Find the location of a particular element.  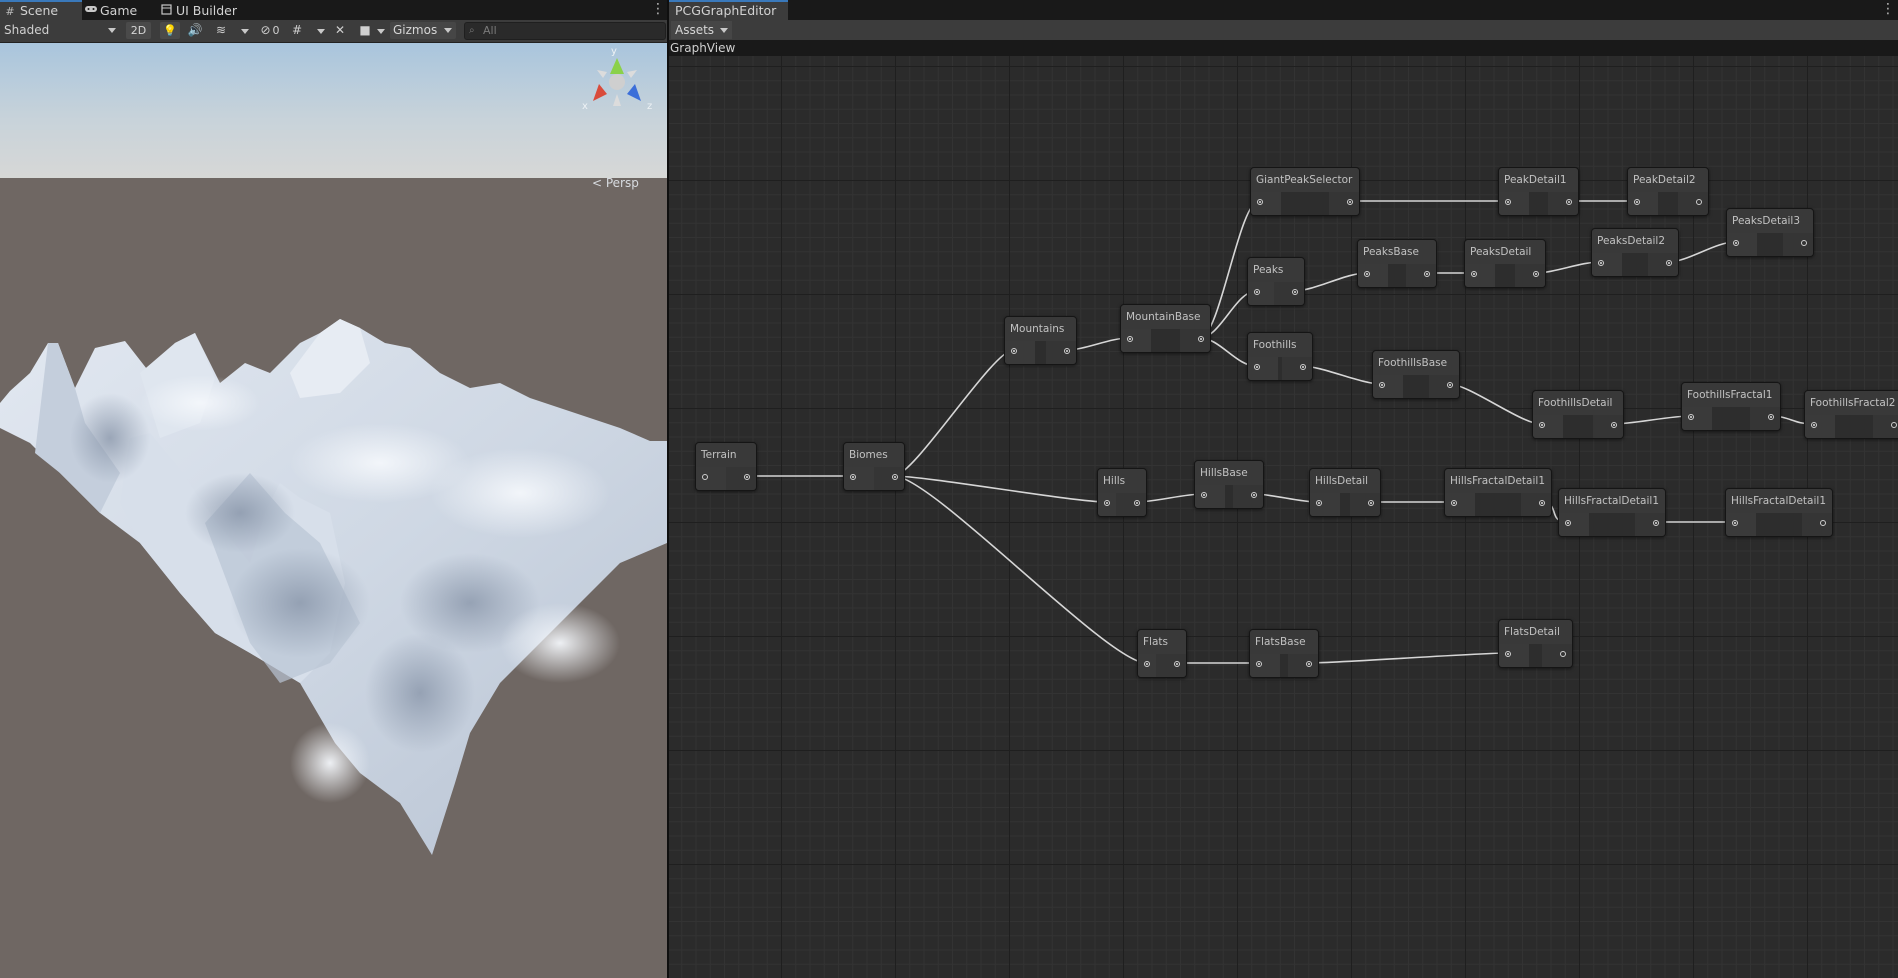

gizmo-center-cube-icon is located at coordinates (617, 82).